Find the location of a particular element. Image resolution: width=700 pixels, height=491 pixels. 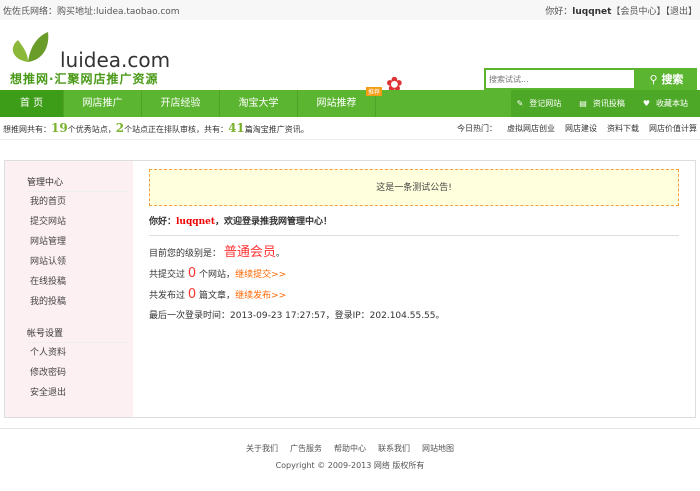

search-button-label: 搜索 is located at coordinates (672, 79).